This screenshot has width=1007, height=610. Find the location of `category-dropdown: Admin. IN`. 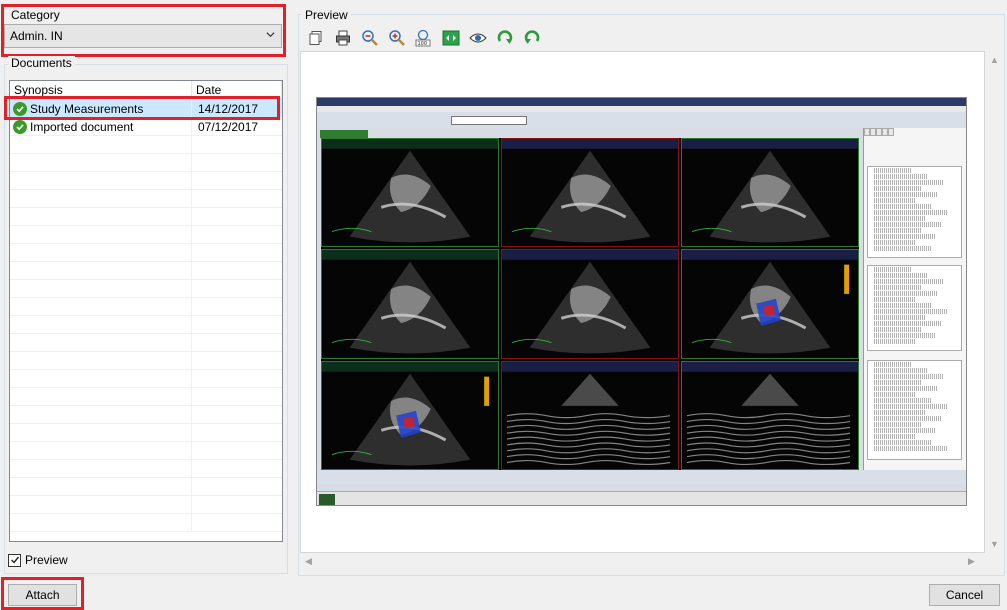

category-dropdown: Admin. IN is located at coordinates (143, 36).